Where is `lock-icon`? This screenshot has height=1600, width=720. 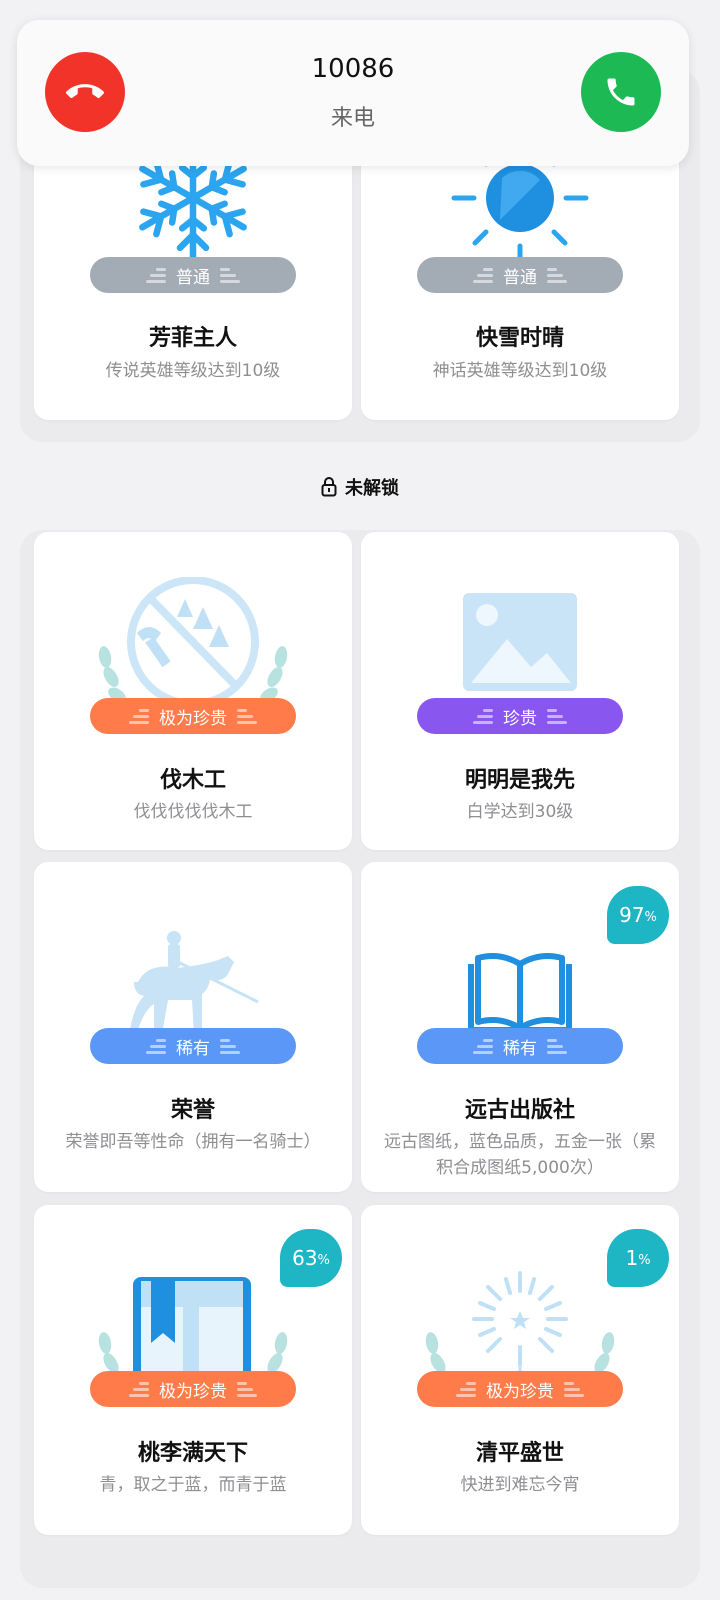 lock-icon is located at coordinates (329, 487).